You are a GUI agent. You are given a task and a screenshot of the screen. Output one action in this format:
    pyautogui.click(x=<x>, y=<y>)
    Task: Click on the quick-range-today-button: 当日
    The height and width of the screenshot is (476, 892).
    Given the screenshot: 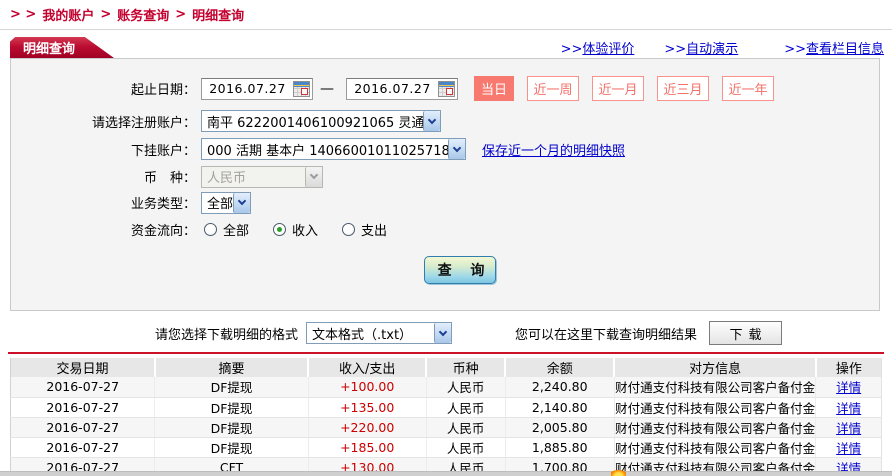 What is the action you would take?
    pyautogui.click(x=494, y=88)
    